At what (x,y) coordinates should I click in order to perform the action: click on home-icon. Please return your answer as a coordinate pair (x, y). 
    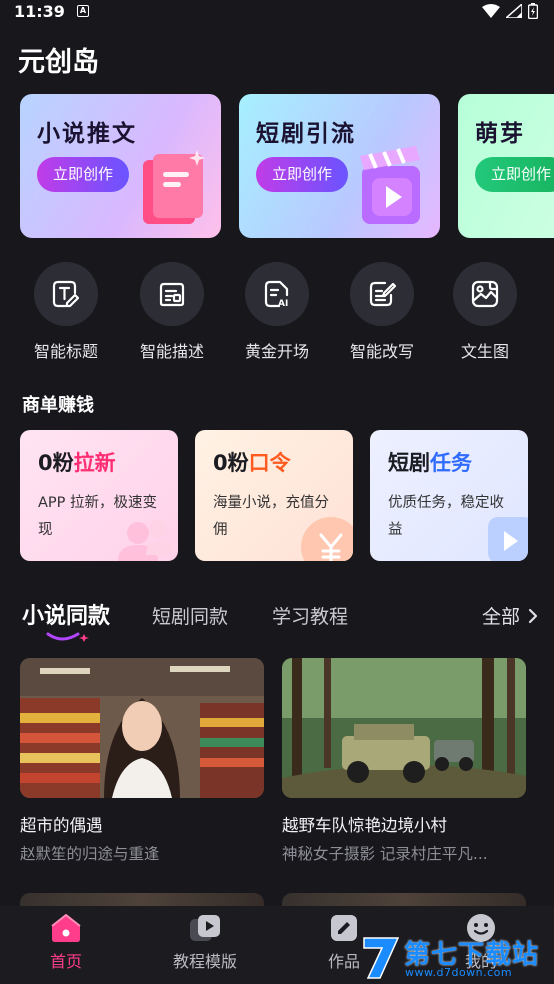
    Looking at the image, I should click on (66, 927).